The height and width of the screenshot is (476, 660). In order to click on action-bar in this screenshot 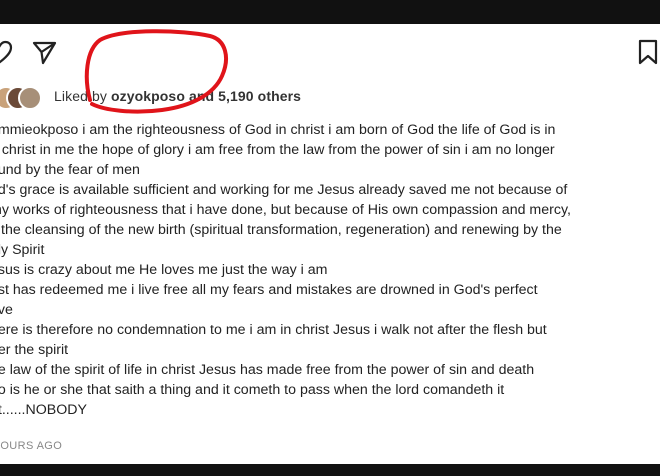, I will do `click(330, 53)`.